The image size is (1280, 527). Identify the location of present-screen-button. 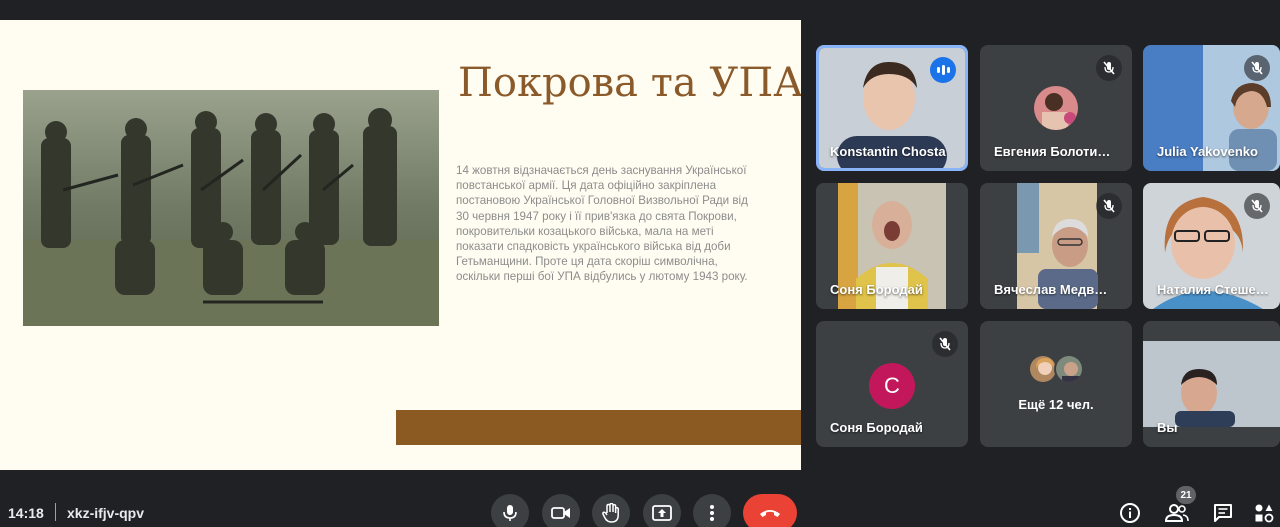
(662, 510).